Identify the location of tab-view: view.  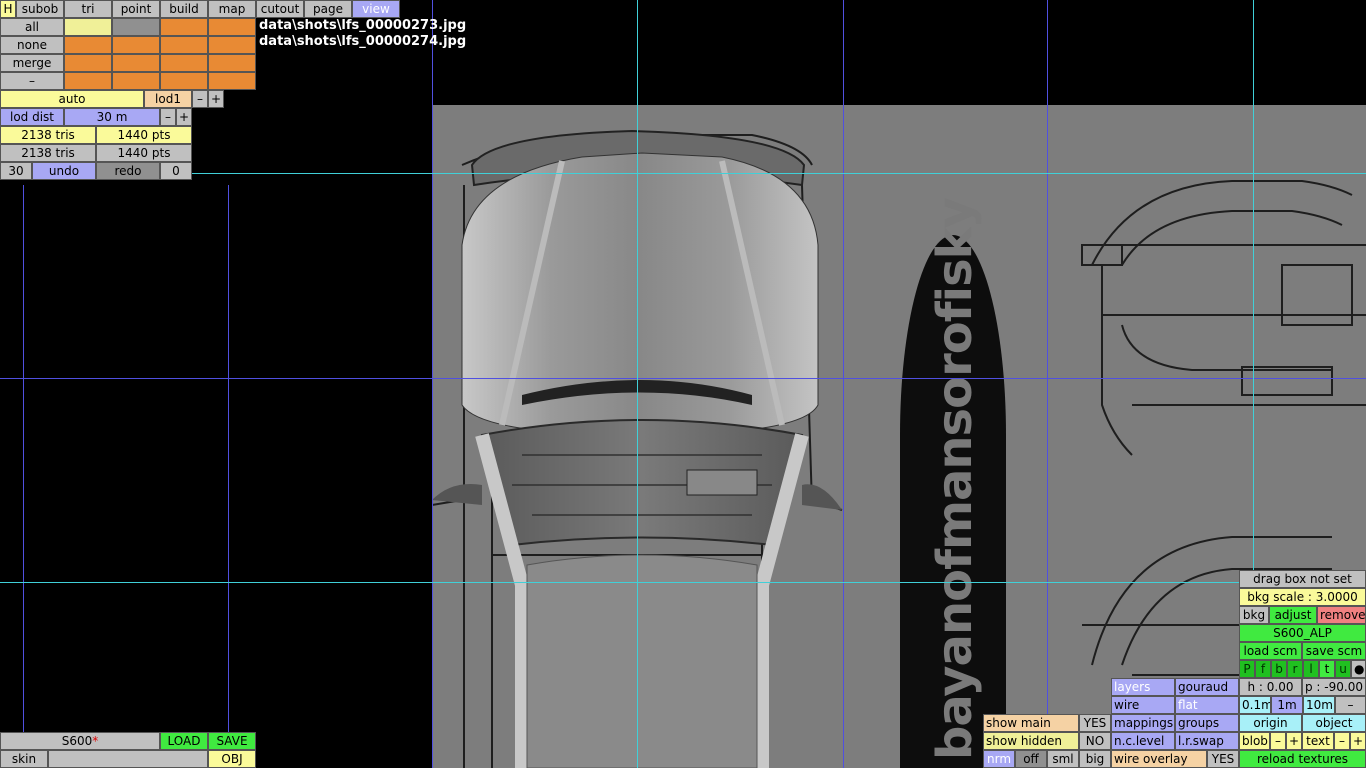
(376, 9).